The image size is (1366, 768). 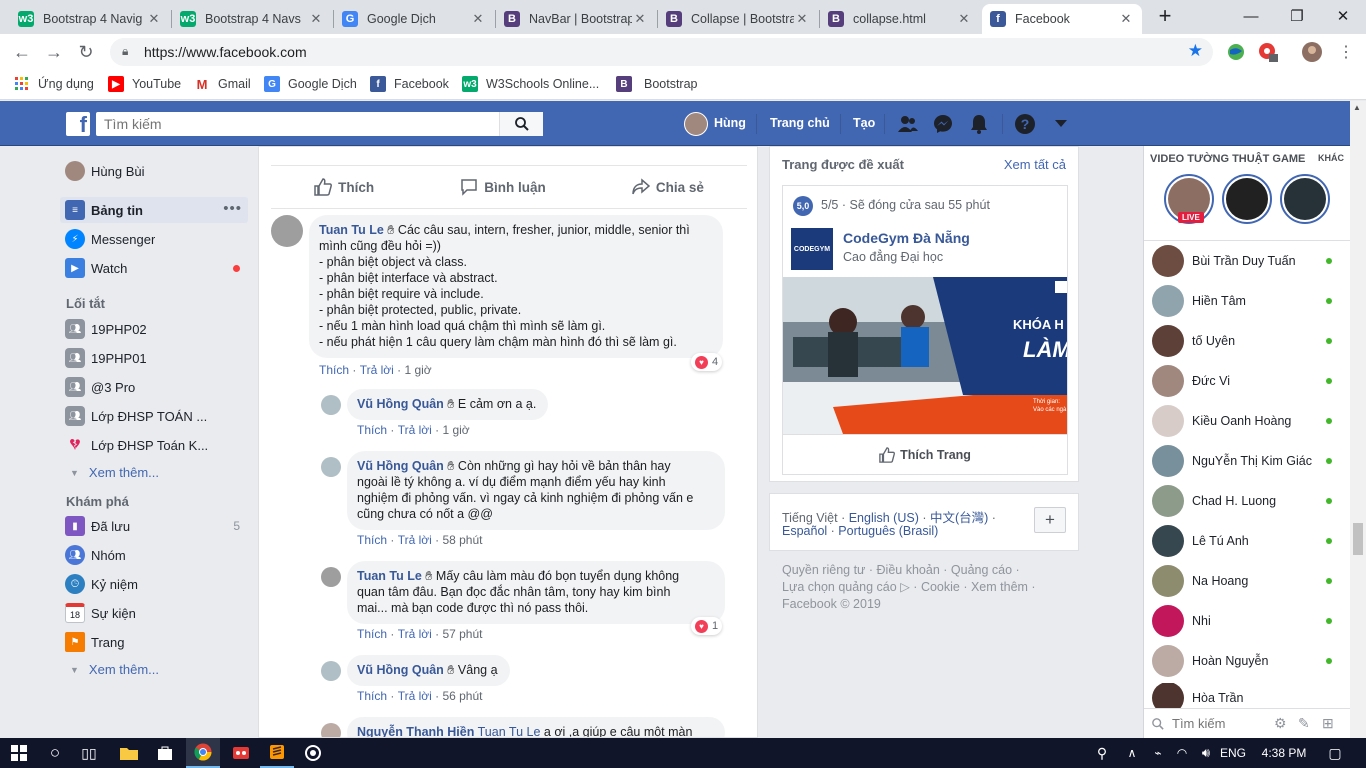 I want to click on sidebar-item-shortcut: 👥︎ @3 Pro, so click(x=154, y=387).